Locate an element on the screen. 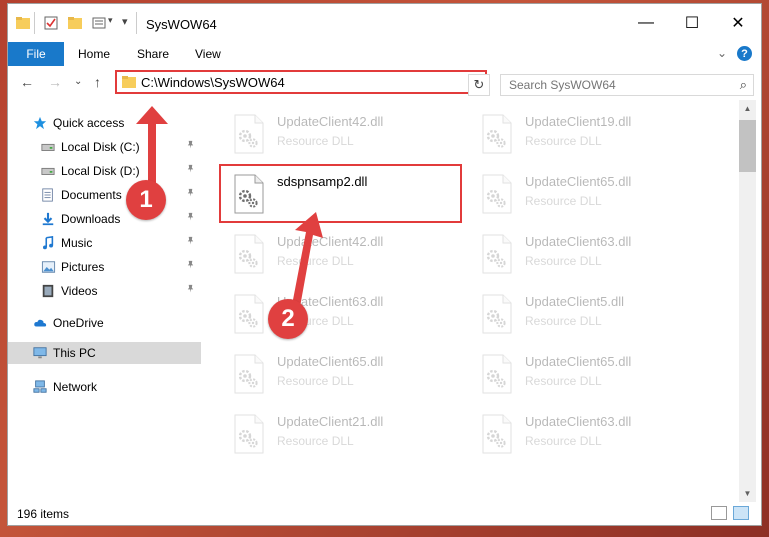 The width and height of the screenshot is (769, 537). minimize-button: — is located at coordinates (646, 23).